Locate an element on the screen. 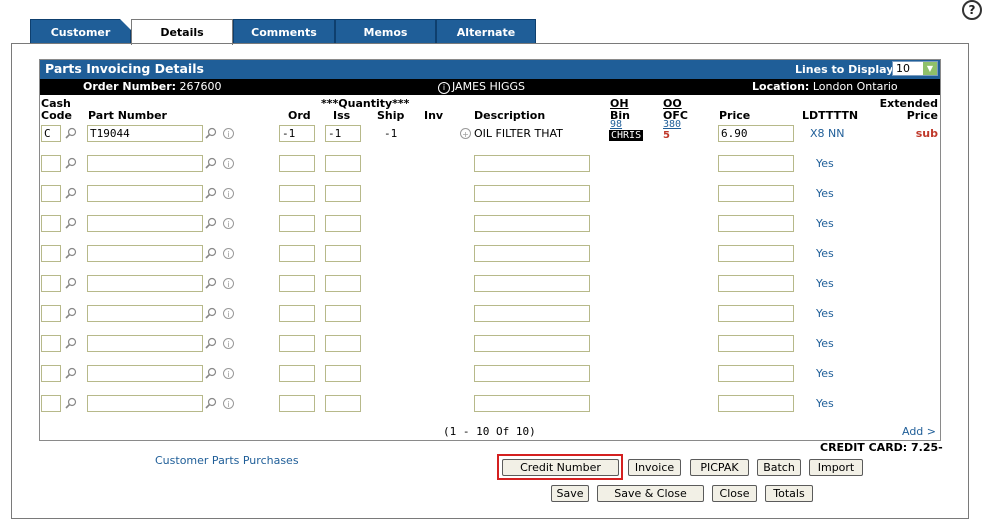 The height and width of the screenshot is (527, 983). totals-button: Totals is located at coordinates (789, 493).